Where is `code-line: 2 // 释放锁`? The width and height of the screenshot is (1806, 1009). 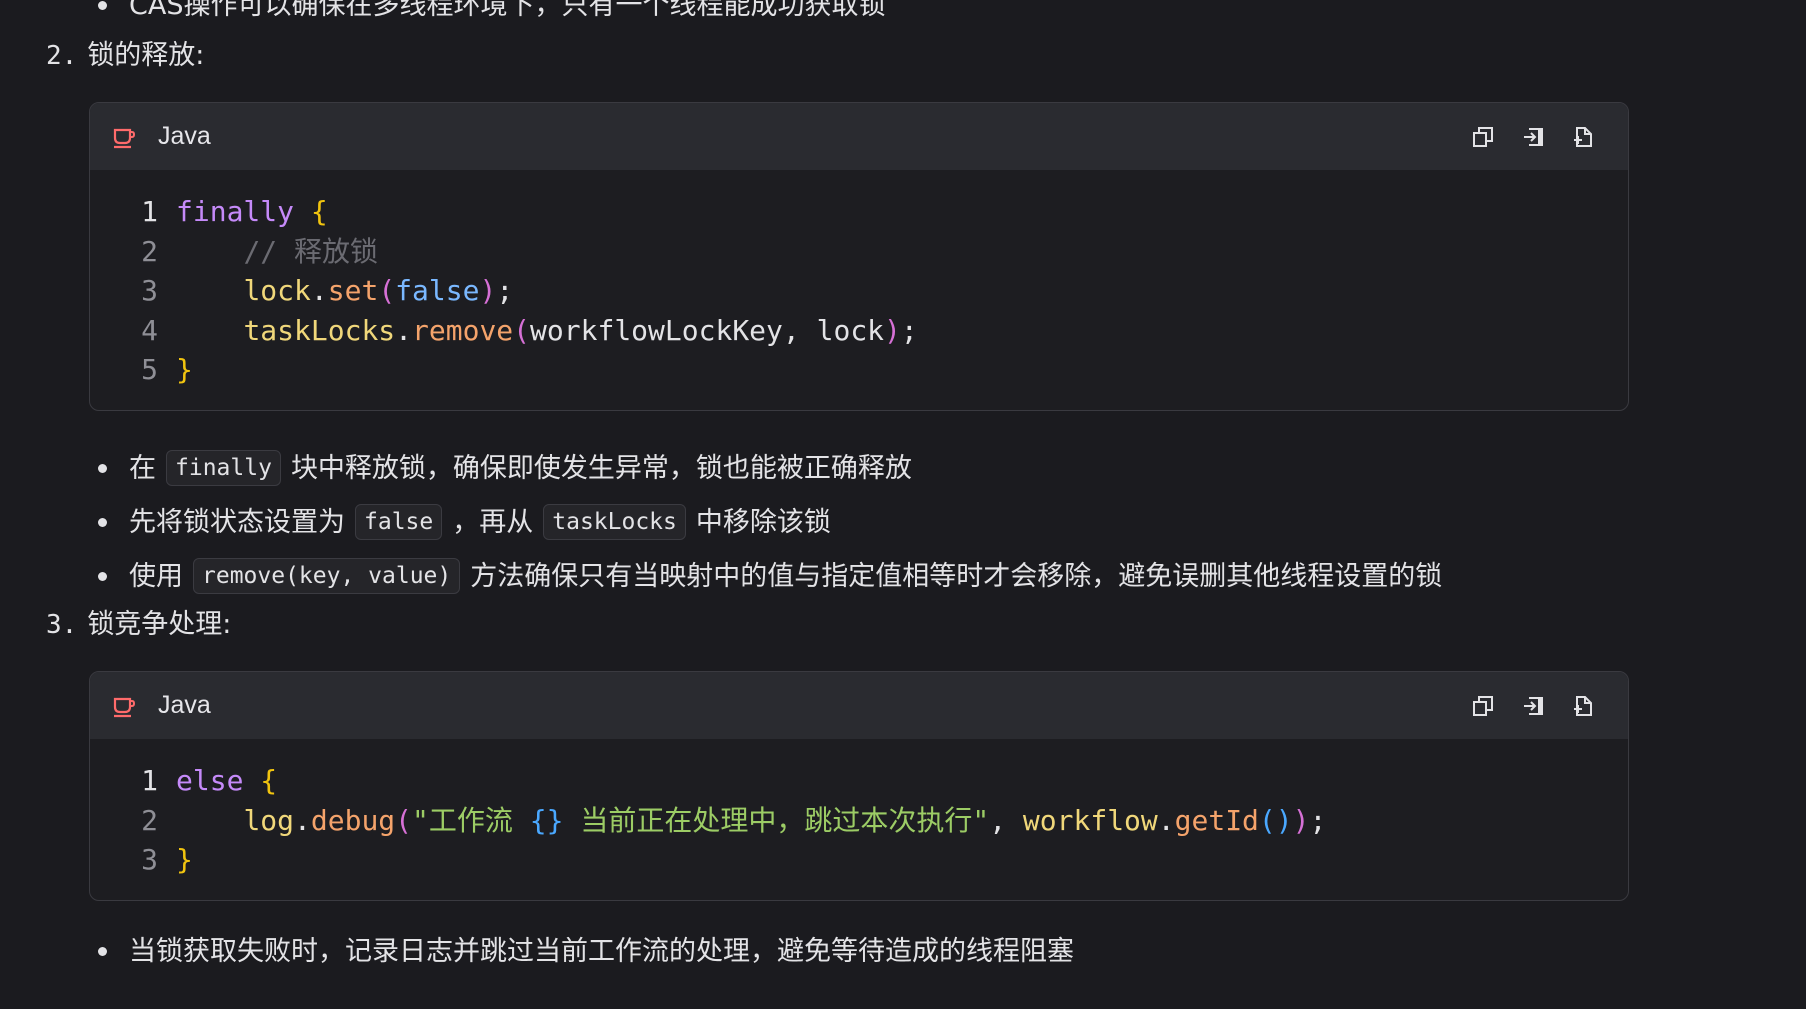 code-line: 2 // 释放锁 is located at coordinates (859, 252).